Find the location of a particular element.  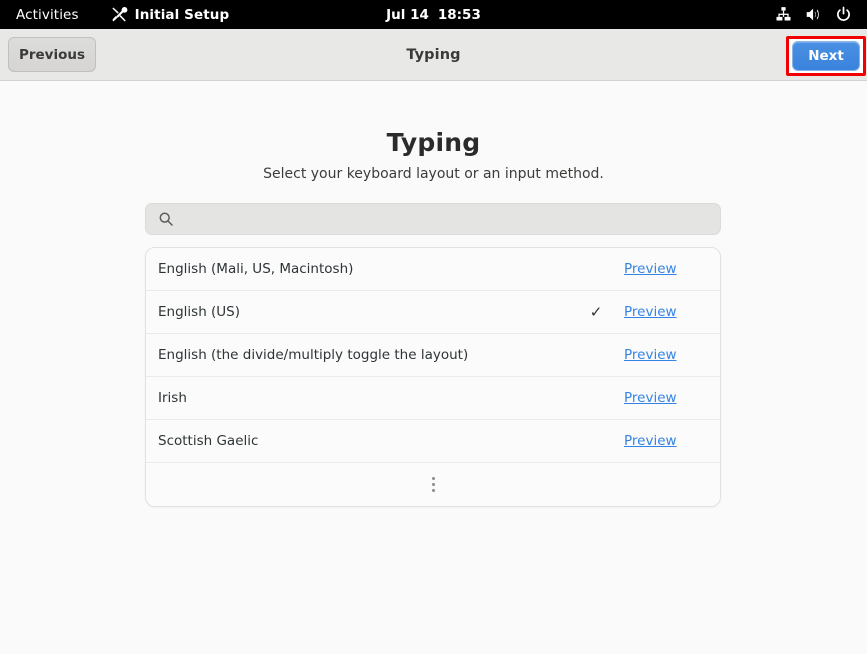

list-item: English (US) ✓ Preview is located at coordinates (433, 312).